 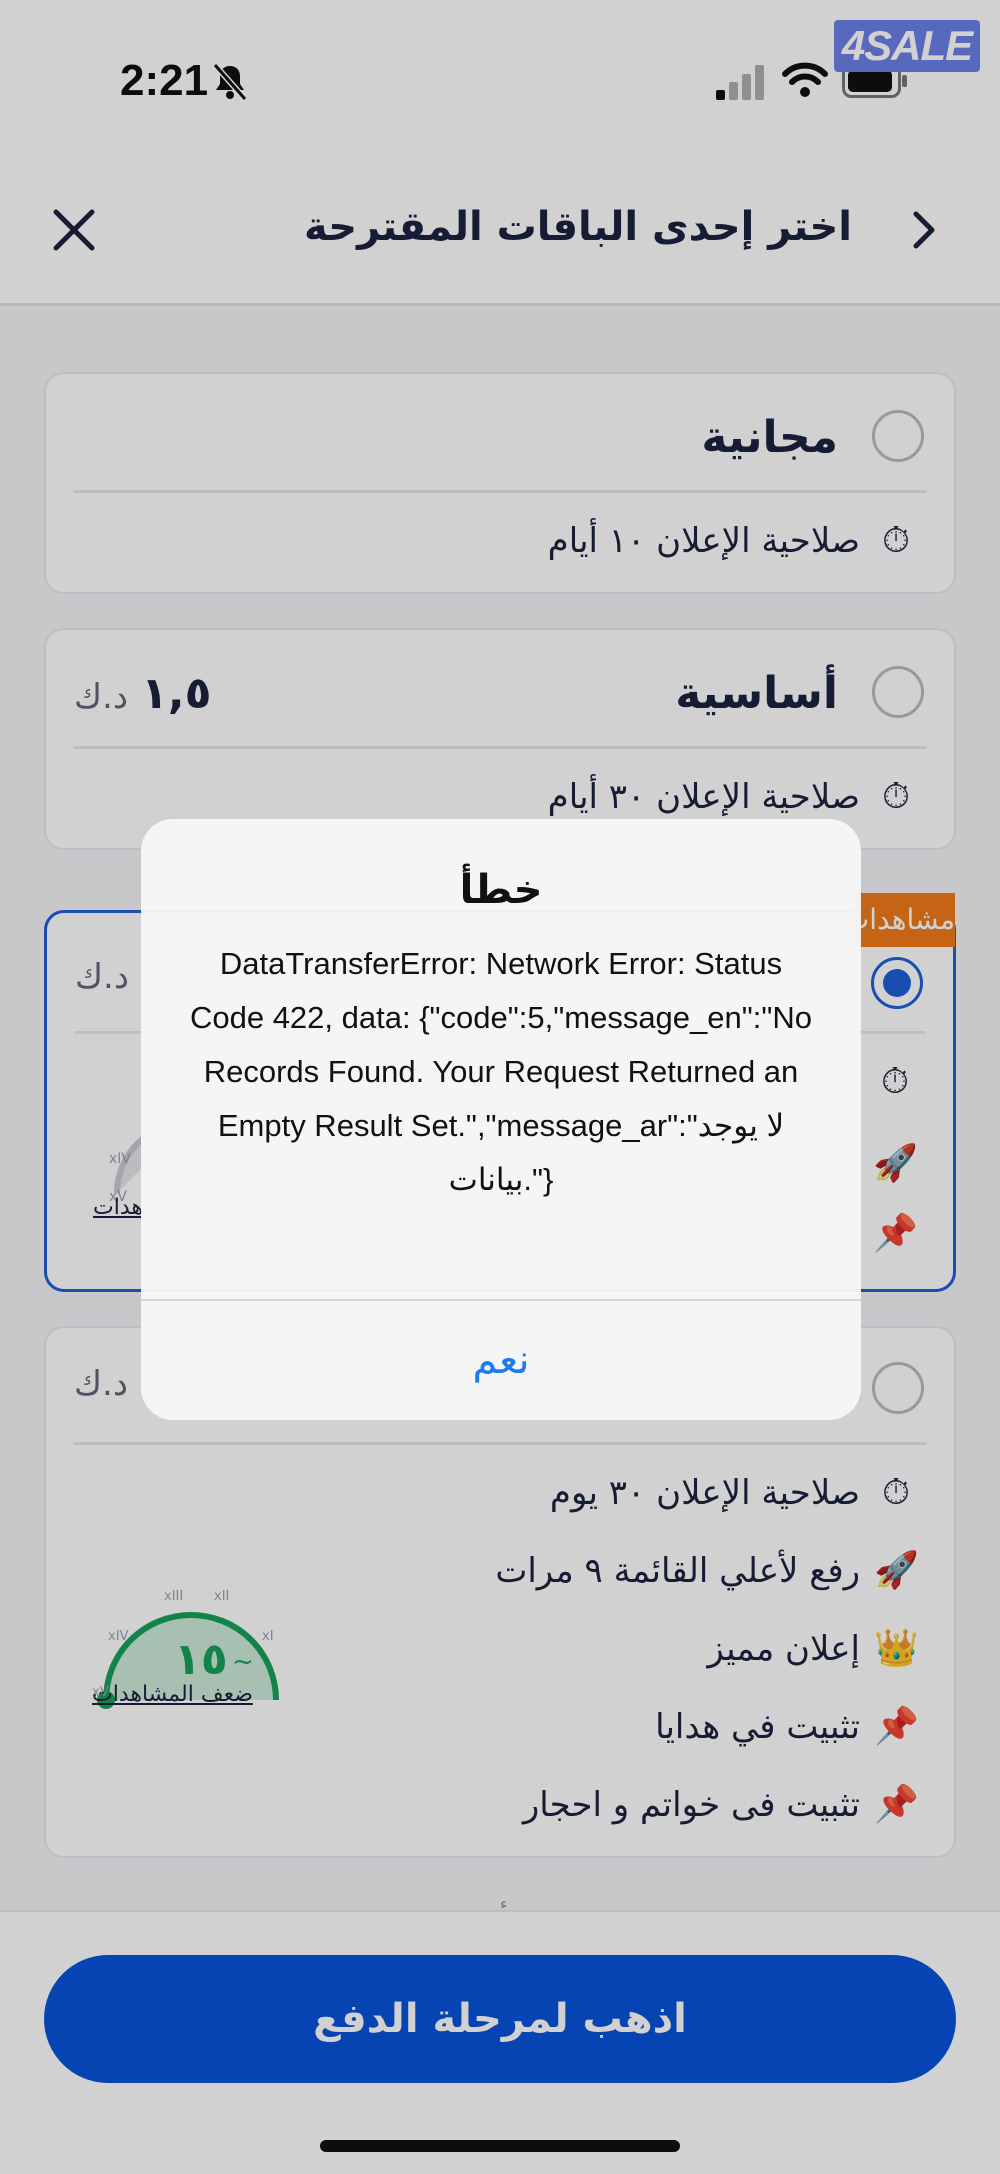 What do you see at coordinates (501, 1360) in the screenshot?
I see `alert-ok-button: نعم` at bounding box center [501, 1360].